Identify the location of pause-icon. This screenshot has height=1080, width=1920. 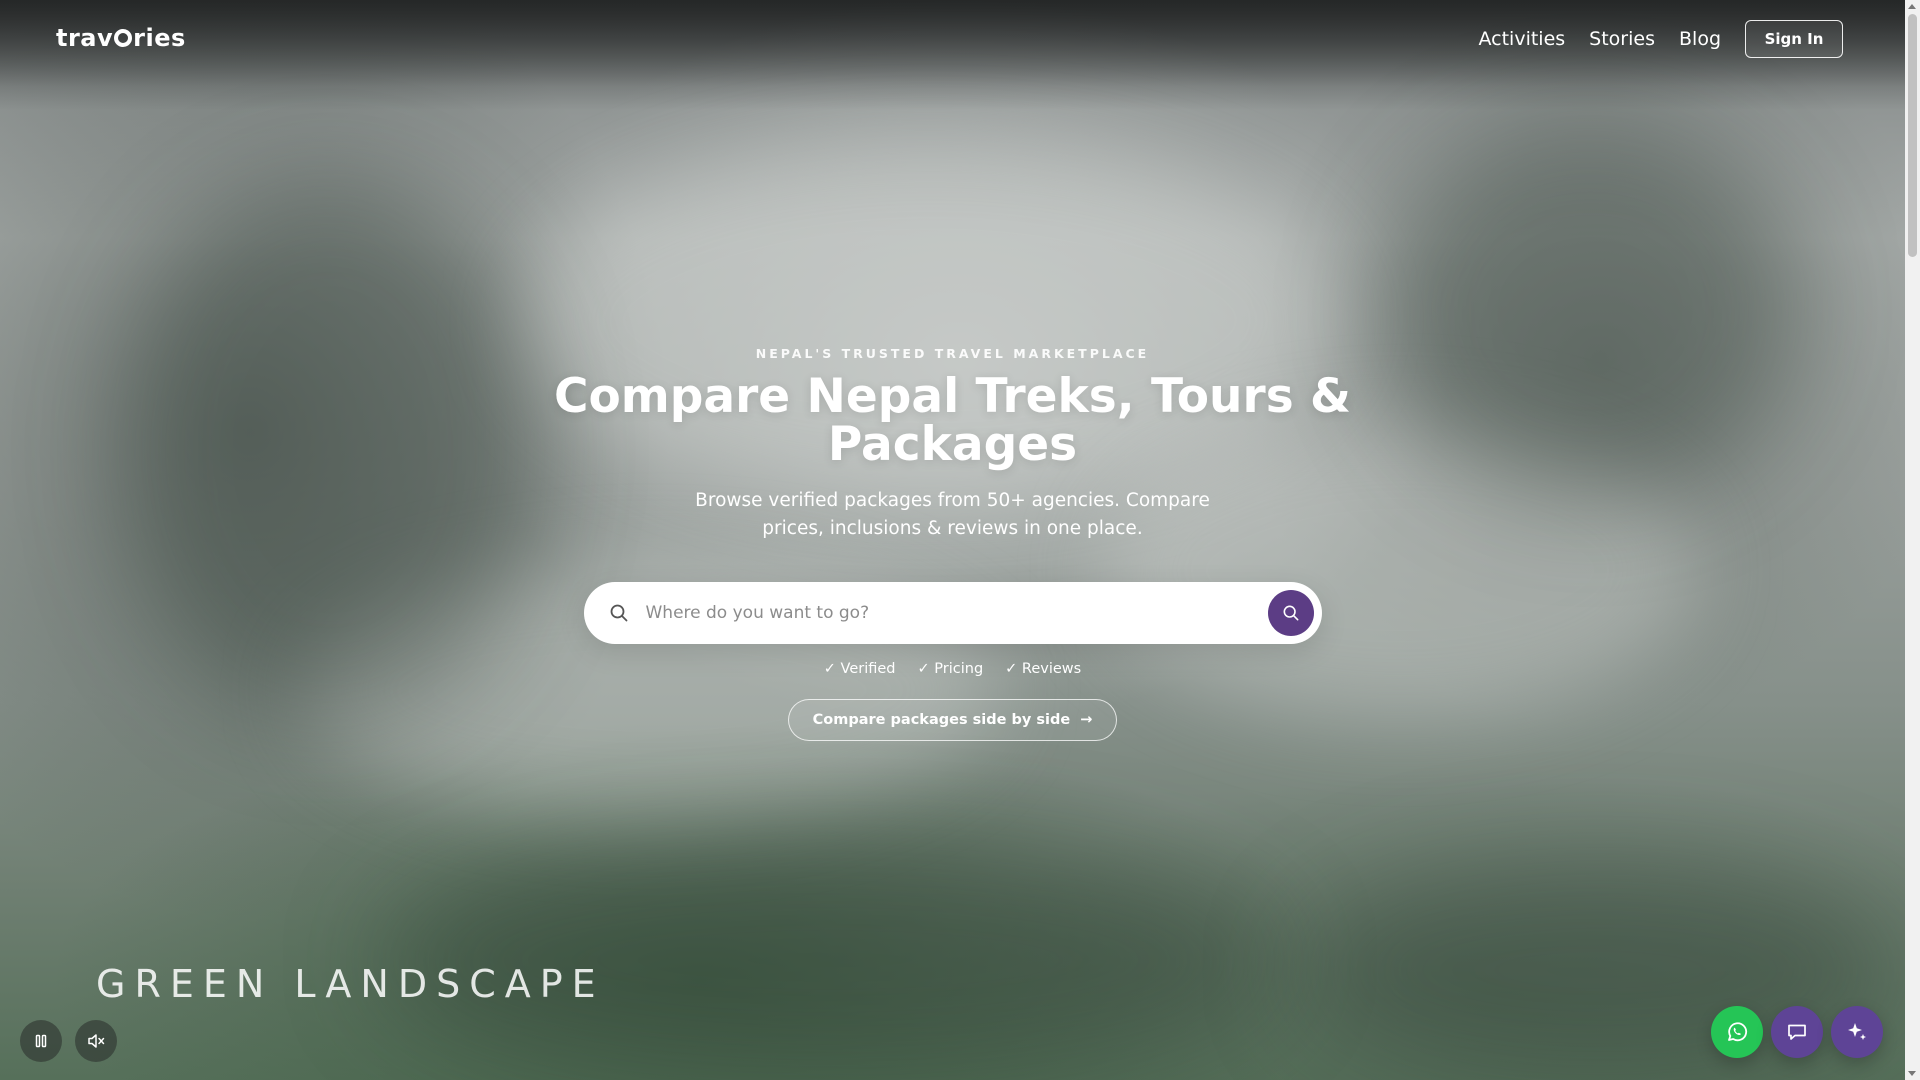
(41, 1041).